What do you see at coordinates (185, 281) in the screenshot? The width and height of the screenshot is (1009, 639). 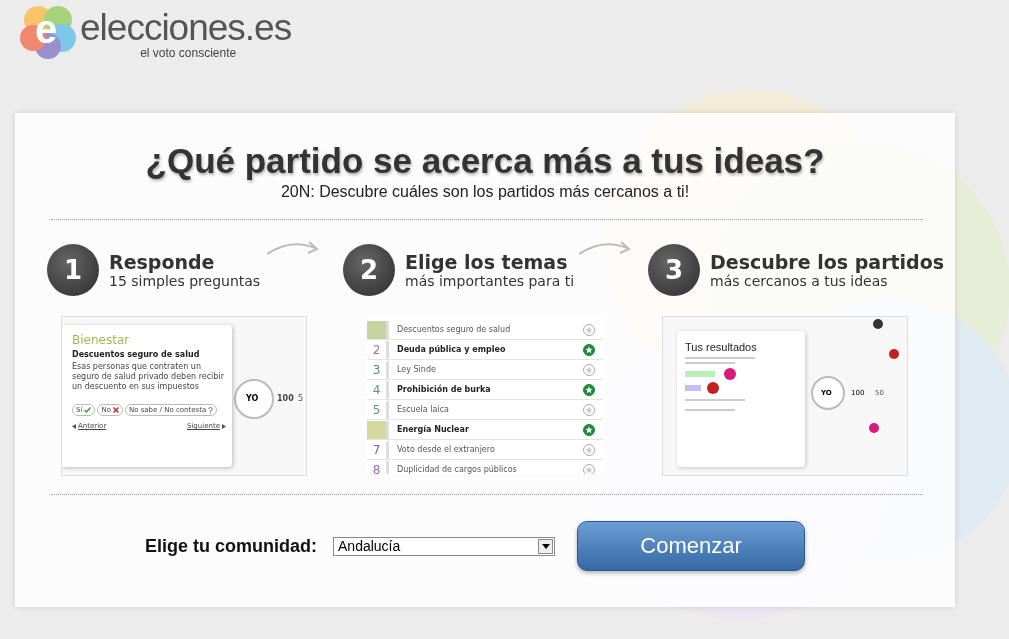 I see `step-subtitle: 15 simples preguntas` at bounding box center [185, 281].